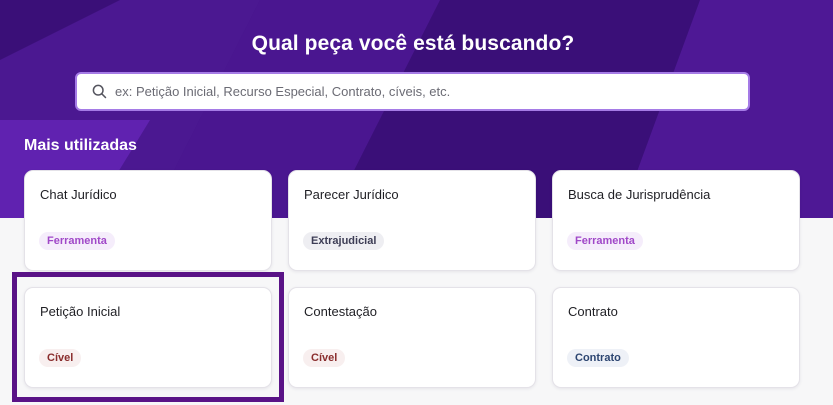 This screenshot has height=405, width=833. What do you see at coordinates (340, 311) in the screenshot?
I see `card-title: Contestação` at bounding box center [340, 311].